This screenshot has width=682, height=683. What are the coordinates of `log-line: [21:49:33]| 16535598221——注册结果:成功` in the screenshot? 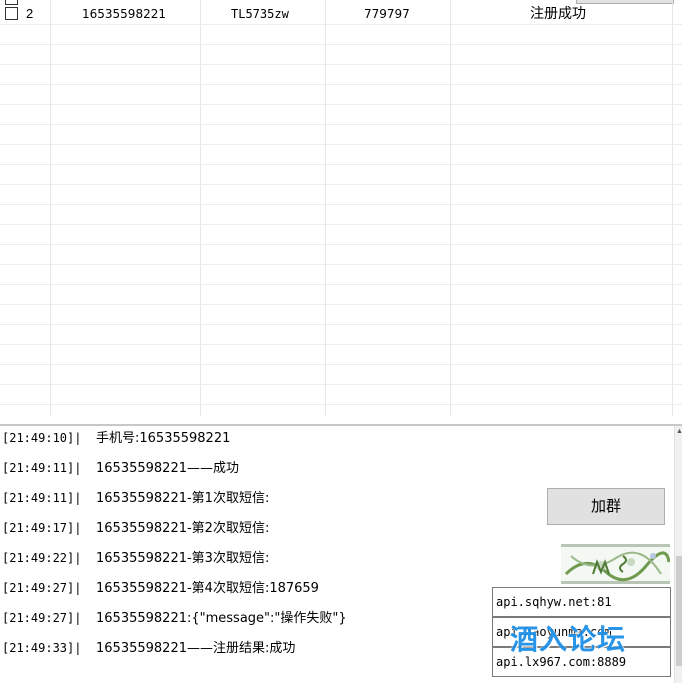 It's located at (148, 648).